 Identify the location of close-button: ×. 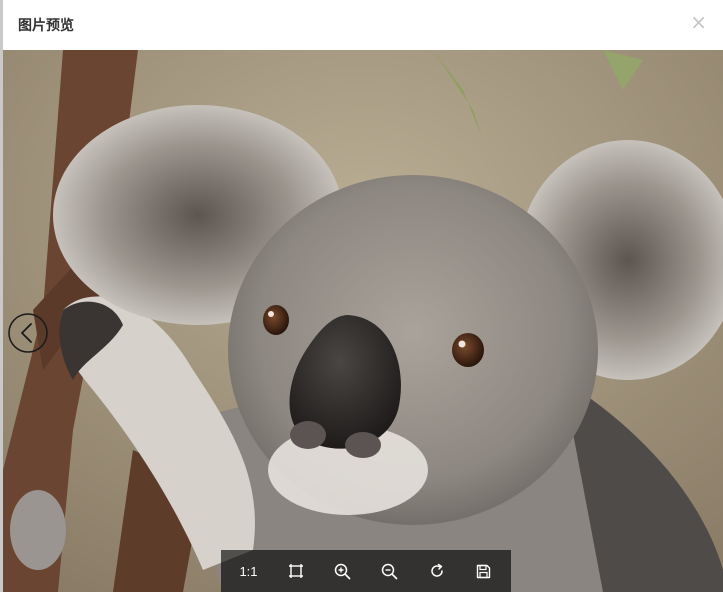
(698, 22).